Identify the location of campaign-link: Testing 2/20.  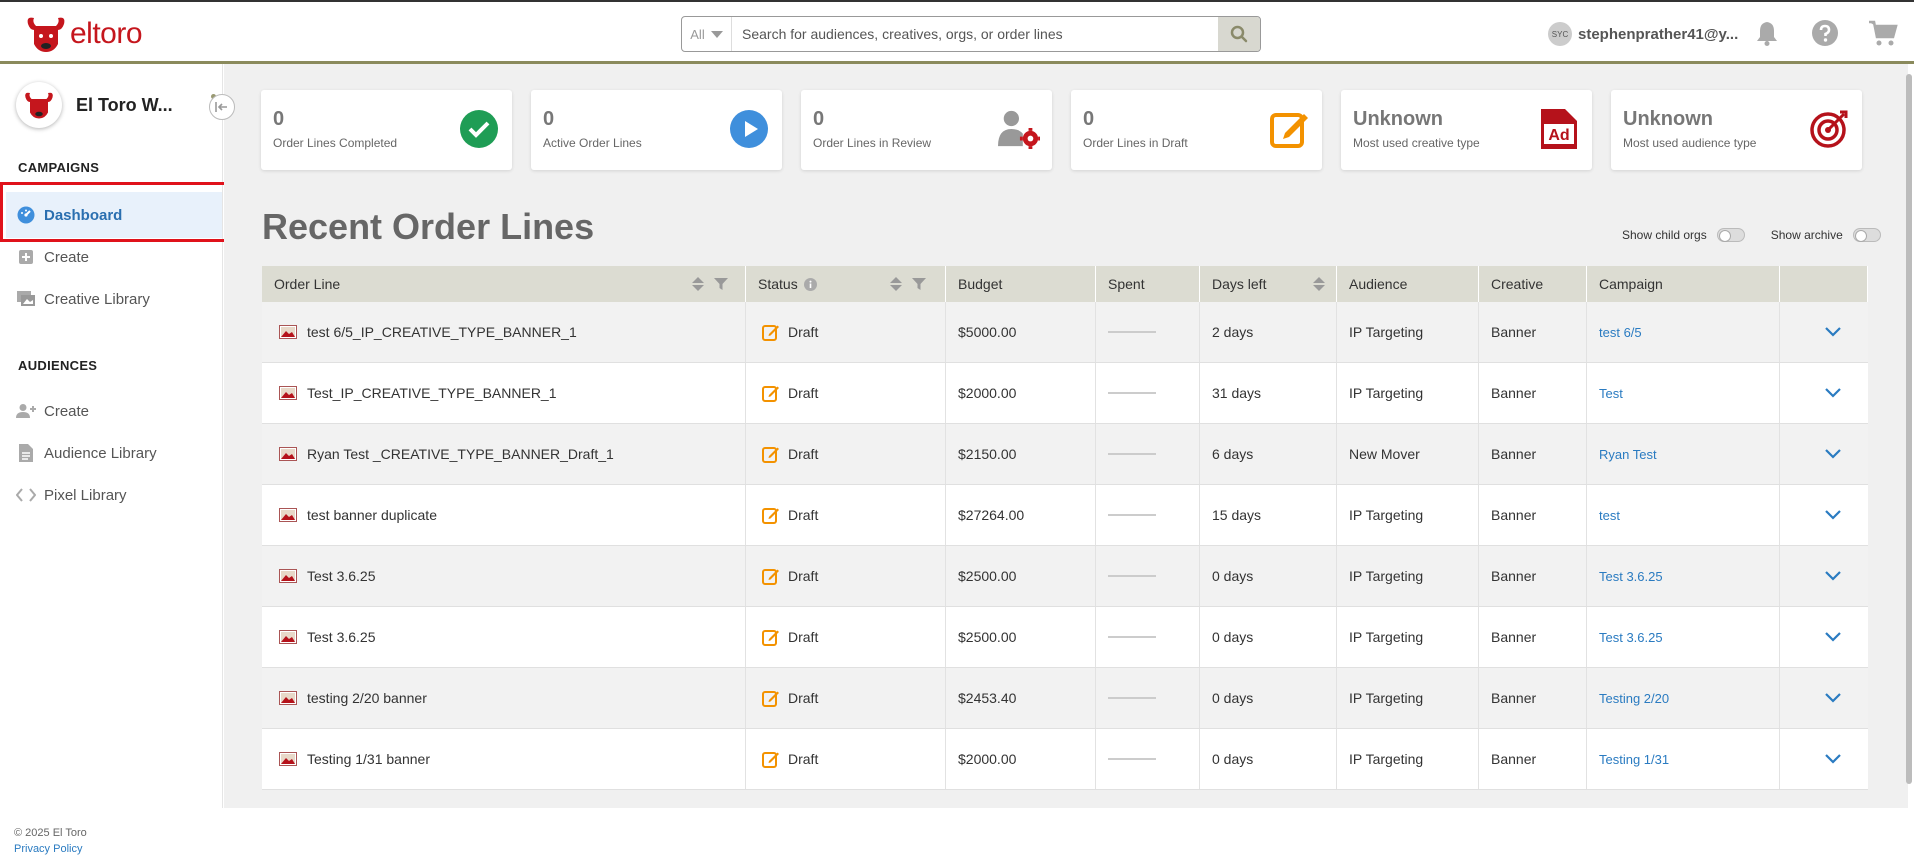
(1634, 698).